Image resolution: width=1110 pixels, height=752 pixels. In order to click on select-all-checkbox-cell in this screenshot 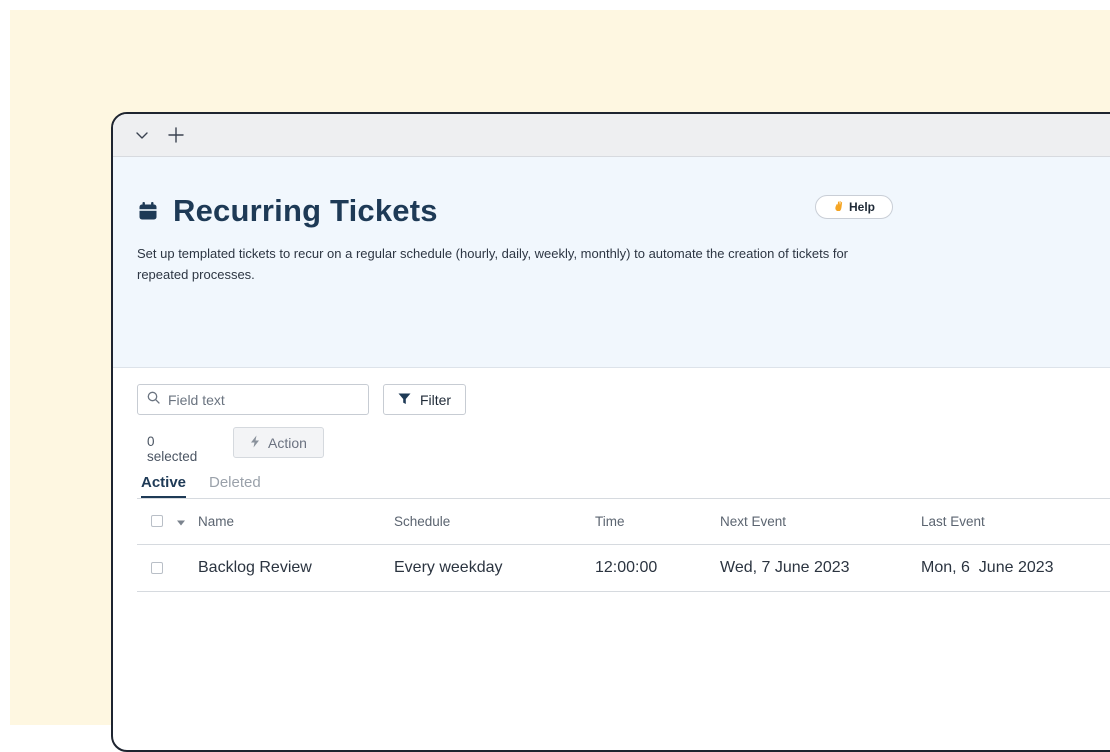, I will do `click(157, 521)`.